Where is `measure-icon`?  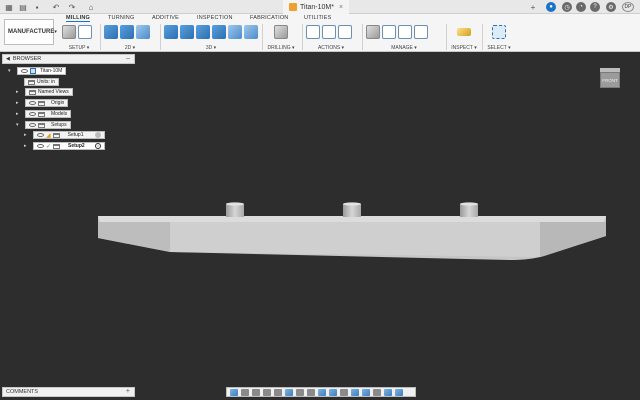
measure-icon is located at coordinates (464, 32).